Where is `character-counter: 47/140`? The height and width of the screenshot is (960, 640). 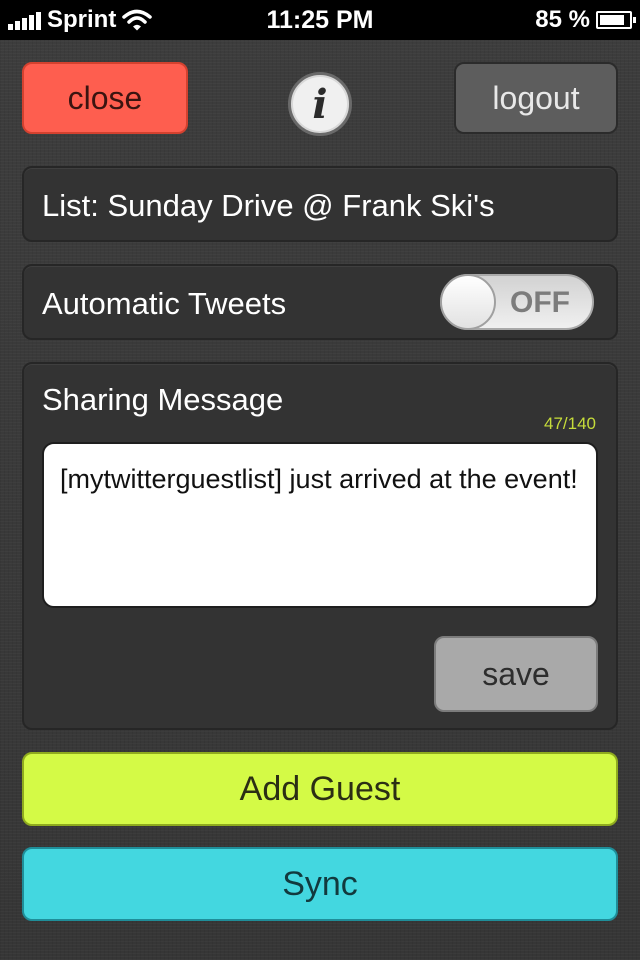
character-counter: 47/140 is located at coordinates (570, 423).